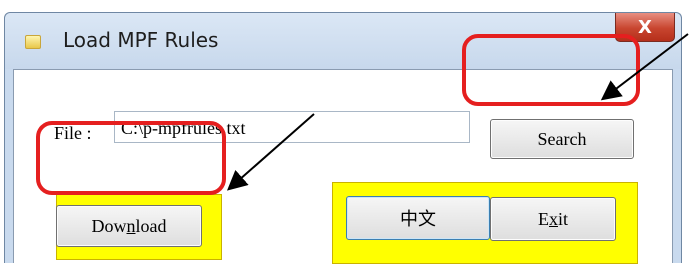 The width and height of the screenshot is (696, 264). What do you see at coordinates (270, 152) in the screenshot?
I see `download-arrow` at bounding box center [270, 152].